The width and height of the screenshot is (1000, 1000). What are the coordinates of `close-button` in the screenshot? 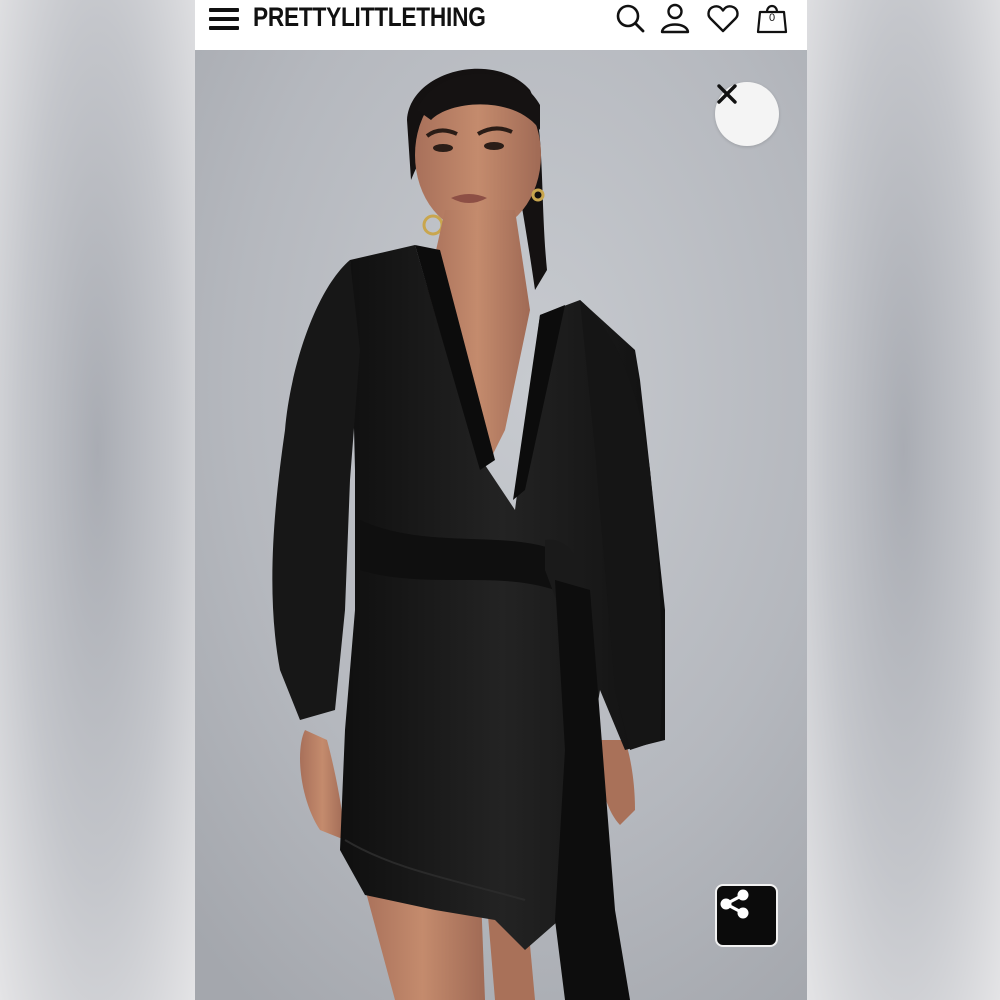 It's located at (747, 114).